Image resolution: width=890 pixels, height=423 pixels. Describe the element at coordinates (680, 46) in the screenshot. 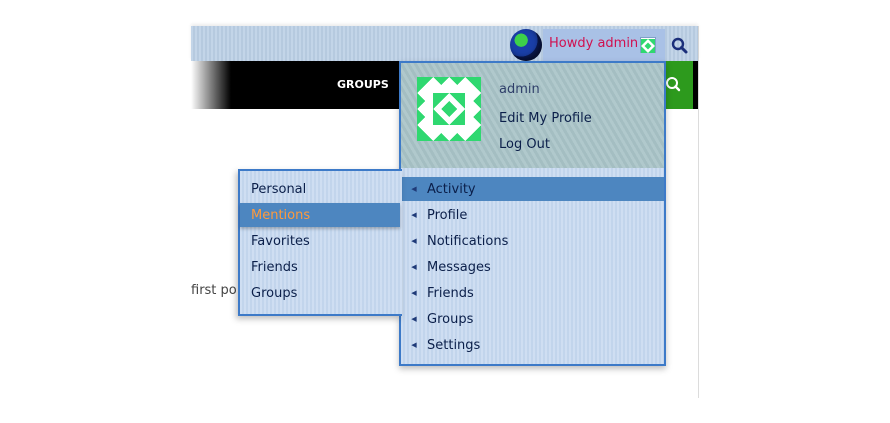

I see `search-icon` at that location.